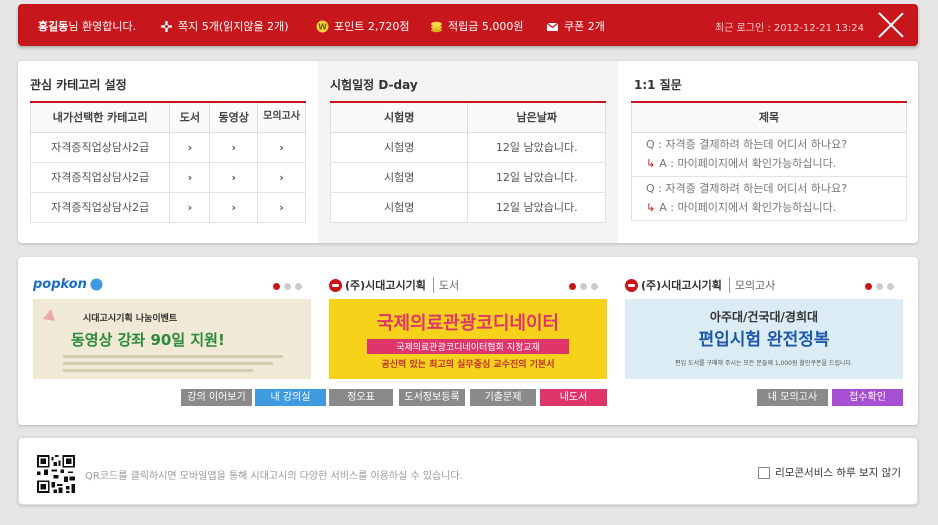 This screenshot has height=525, width=938. What do you see at coordinates (838, 473) in the screenshot?
I see `hide-today-label: 리모콘서비스 하루 보지 않기` at bounding box center [838, 473].